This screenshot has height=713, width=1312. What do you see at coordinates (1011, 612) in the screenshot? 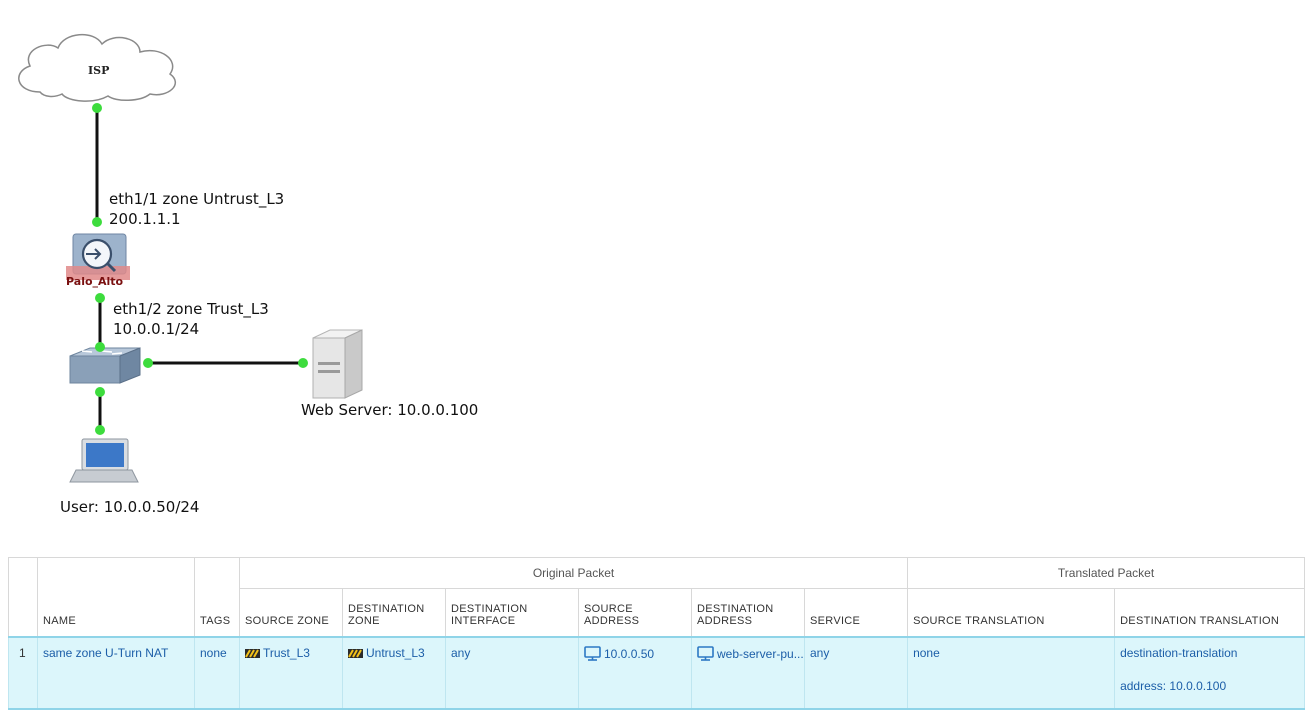
I see `column-header-source-translation: SOURCE TRANSLATION` at bounding box center [1011, 612].